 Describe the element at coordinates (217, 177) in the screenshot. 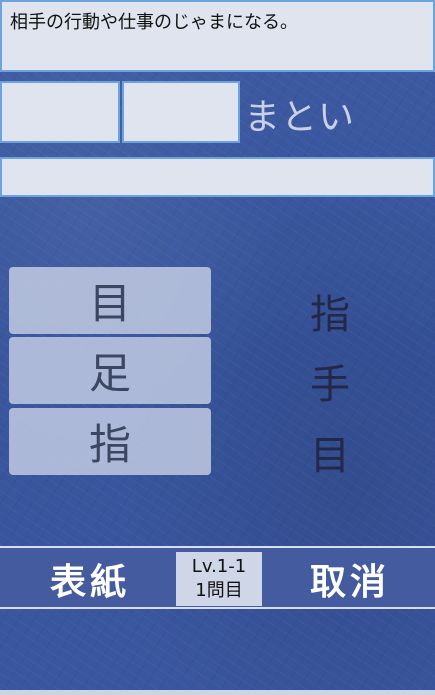

I see `answer-input-bar` at that location.